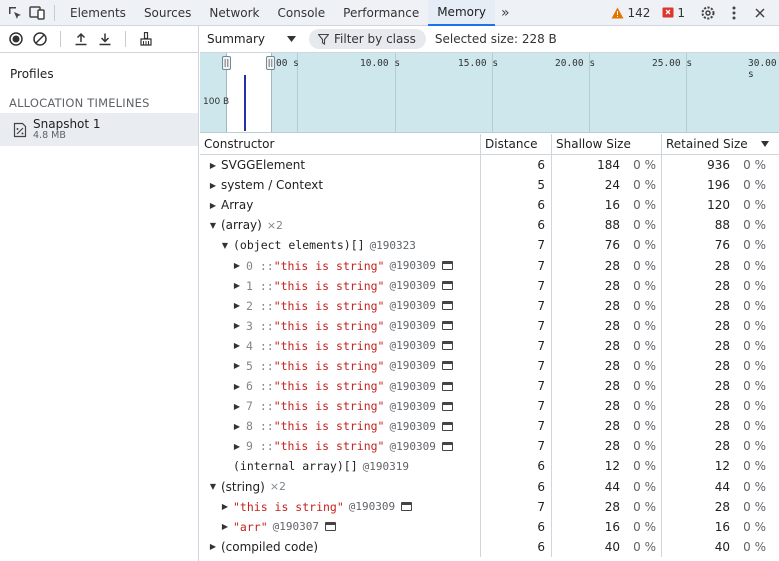 The width and height of the screenshot is (779, 561). What do you see at coordinates (462, 13) in the screenshot?
I see `tab-memory: Memory` at bounding box center [462, 13].